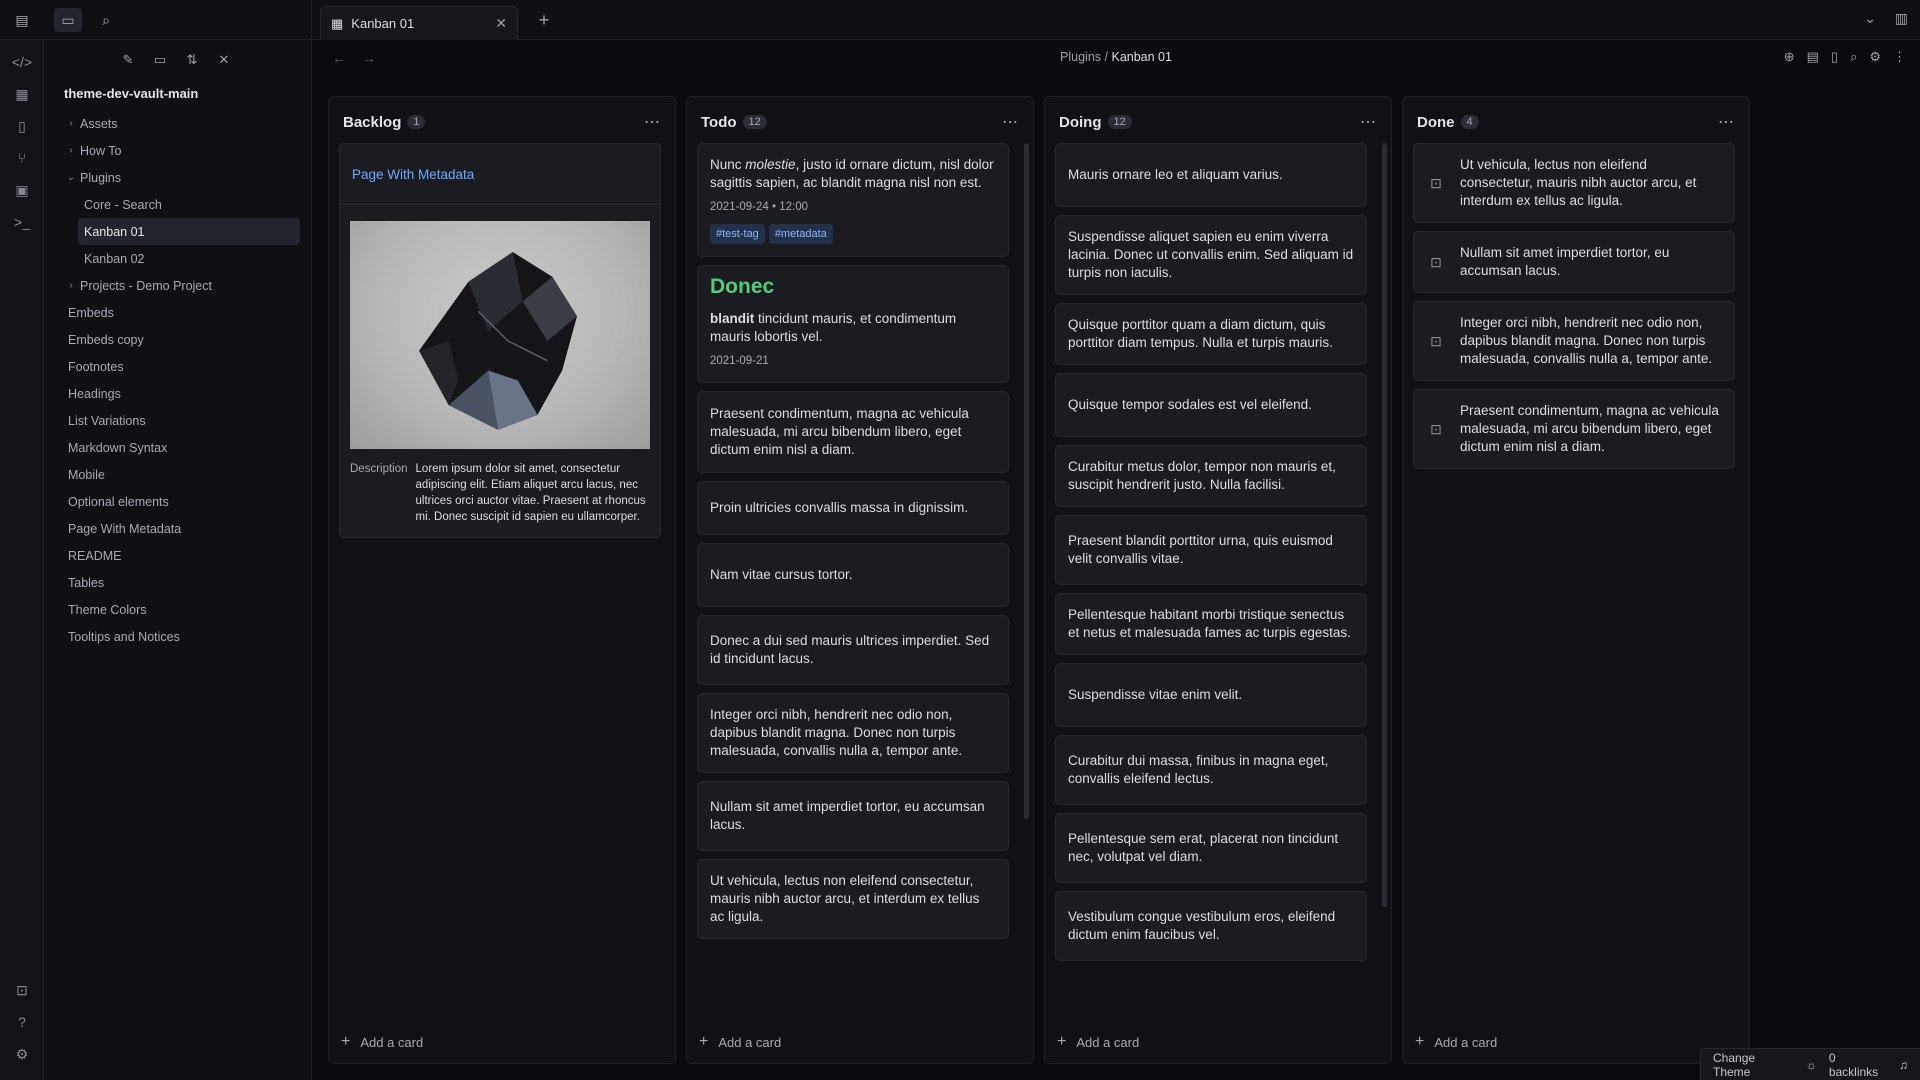  Describe the element at coordinates (500, 174) in the screenshot. I see `card-link: Page With Metadata` at that location.